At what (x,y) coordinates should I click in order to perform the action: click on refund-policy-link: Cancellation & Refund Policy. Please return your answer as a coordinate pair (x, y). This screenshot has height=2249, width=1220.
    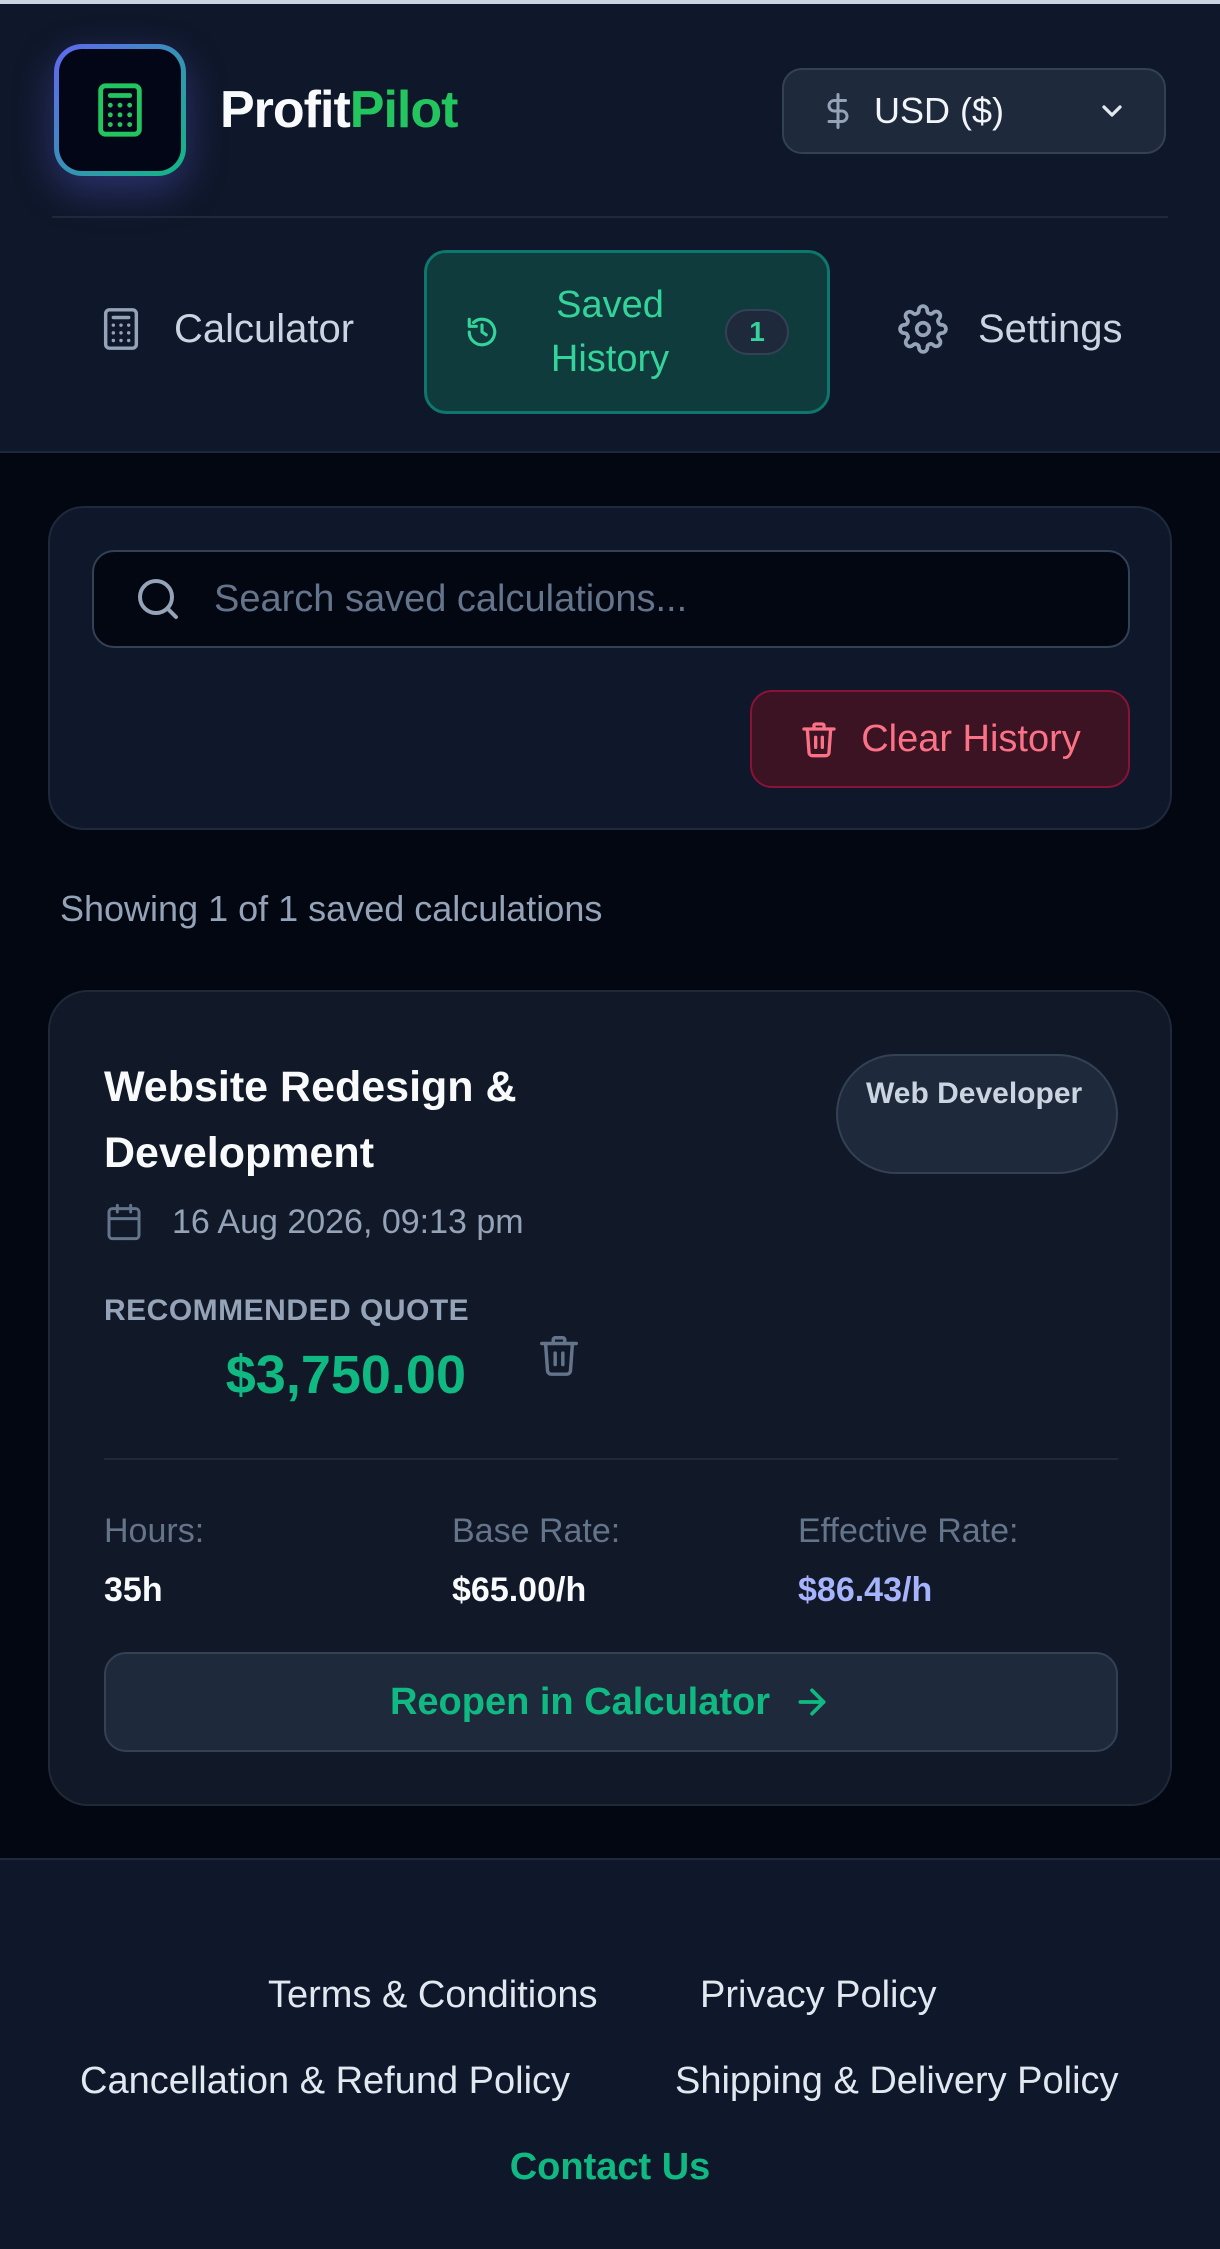
    Looking at the image, I should click on (325, 2081).